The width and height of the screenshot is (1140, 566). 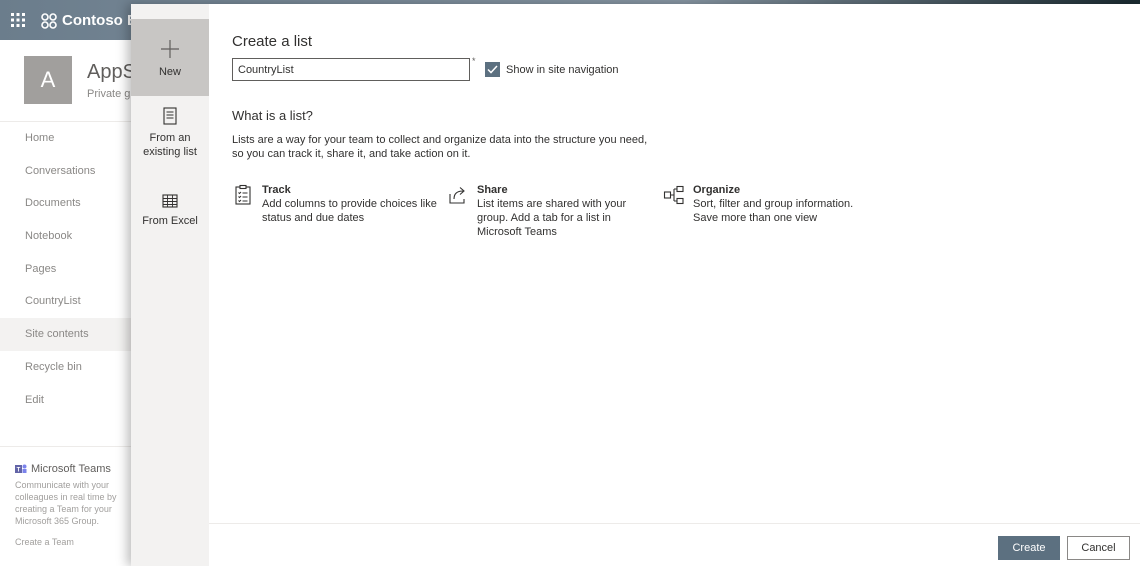 I want to click on app-launcher-icon, so click(x=18, y=20).